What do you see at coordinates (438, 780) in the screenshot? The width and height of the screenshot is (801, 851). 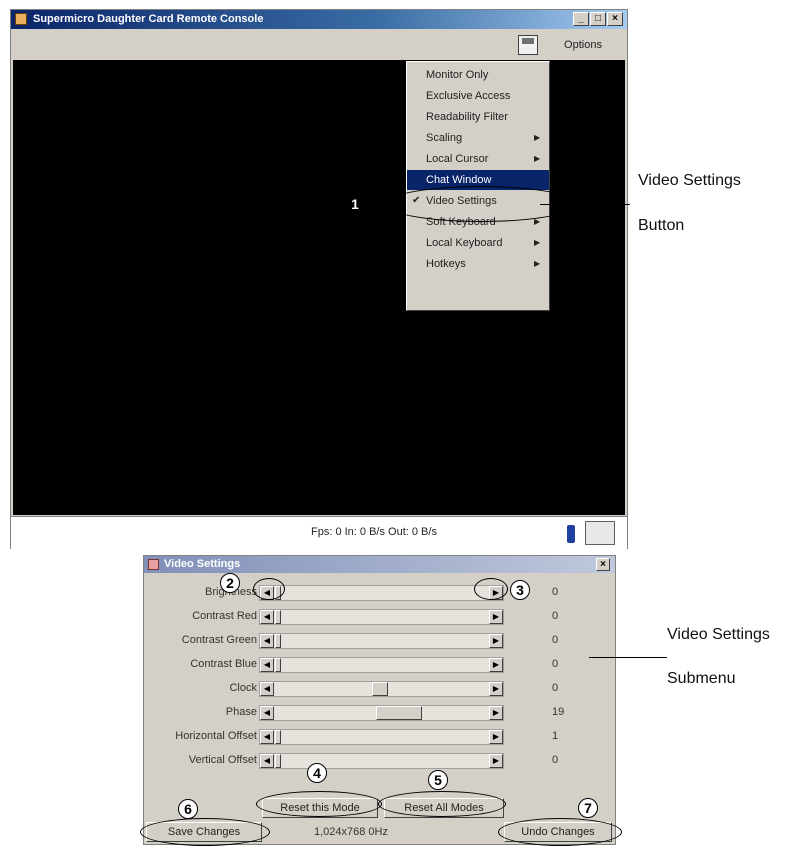 I see `callout-5: 5` at bounding box center [438, 780].